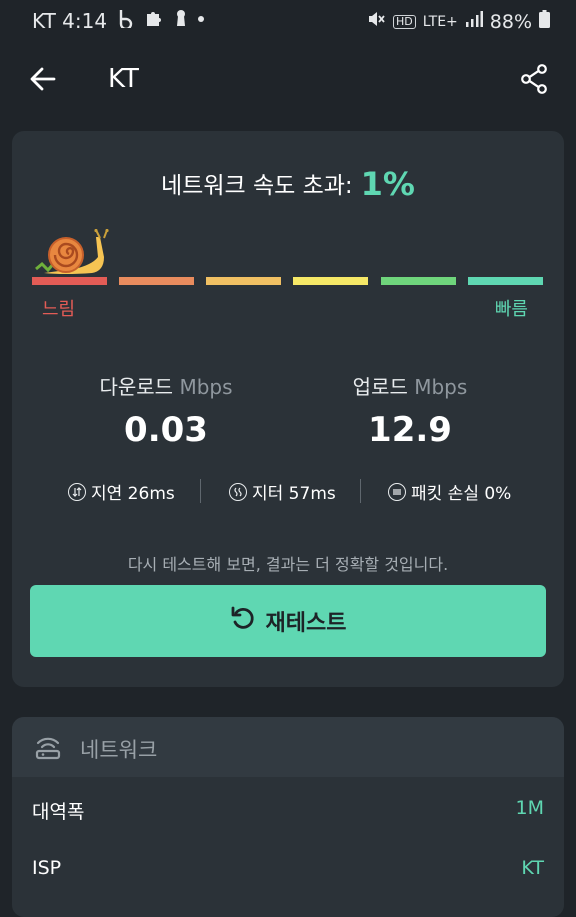 The width and height of the screenshot is (576, 917). What do you see at coordinates (126, 20) in the screenshot?
I see `b-app-icon` at bounding box center [126, 20].